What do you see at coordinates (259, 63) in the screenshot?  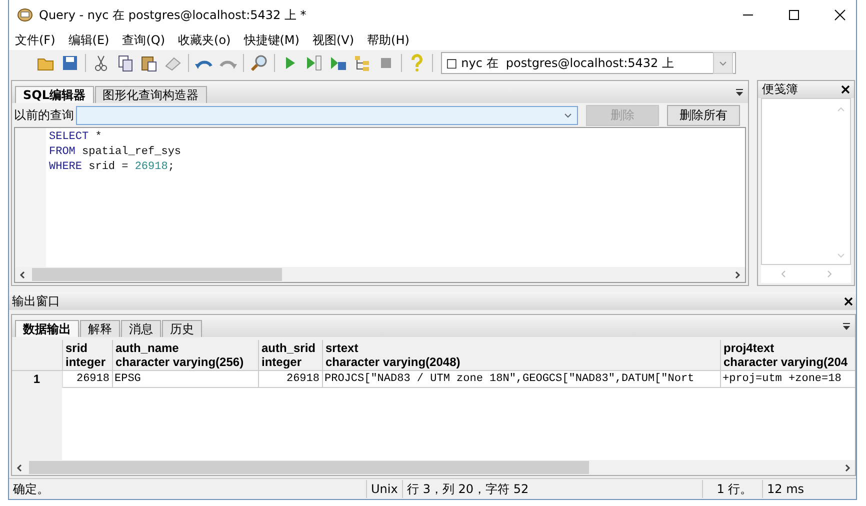 I see `search-icon` at bounding box center [259, 63].